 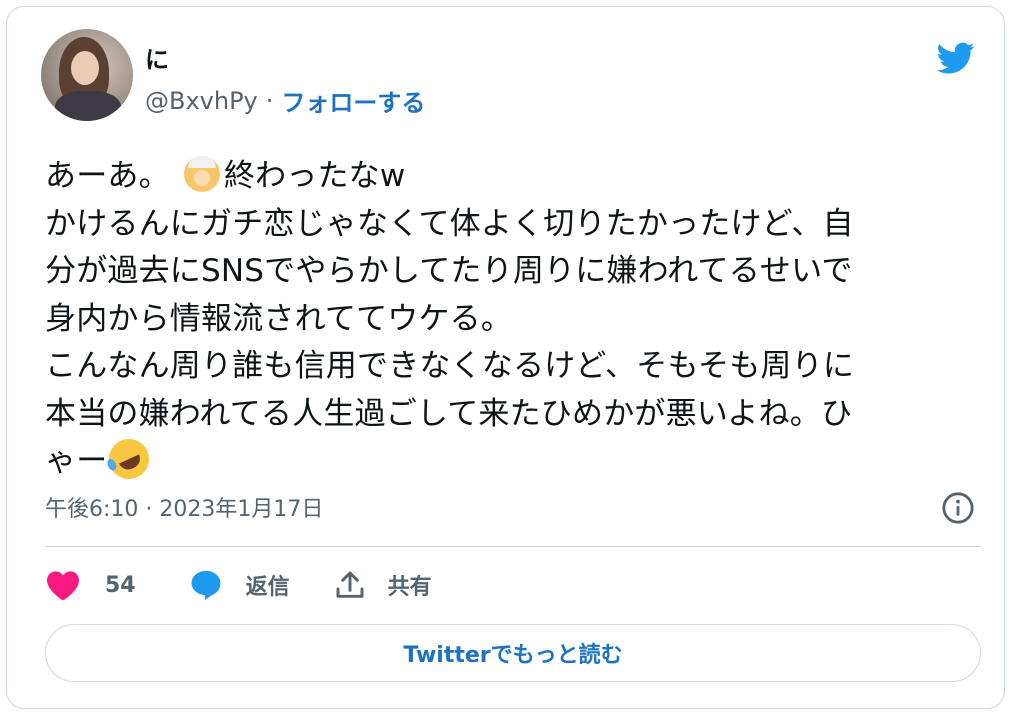 What do you see at coordinates (129, 459) in the screenshot?
I see `rofl-emoji` at bounding box center [129, 459].